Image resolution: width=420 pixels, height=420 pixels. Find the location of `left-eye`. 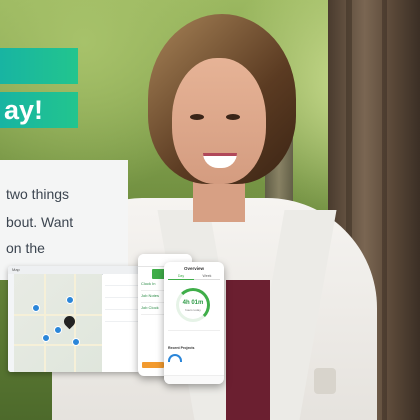

left-eye is located at coordinates (197, 117).